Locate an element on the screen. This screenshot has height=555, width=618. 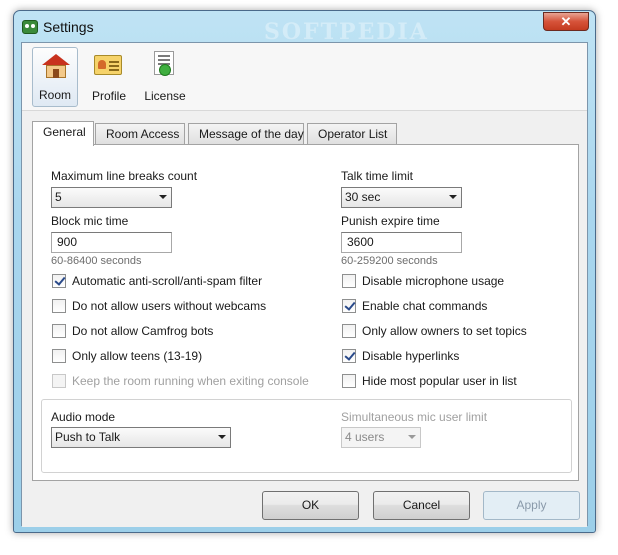
disable-hyperlinks-label: Disable hyperlinks is located at coordinates (411, 356).